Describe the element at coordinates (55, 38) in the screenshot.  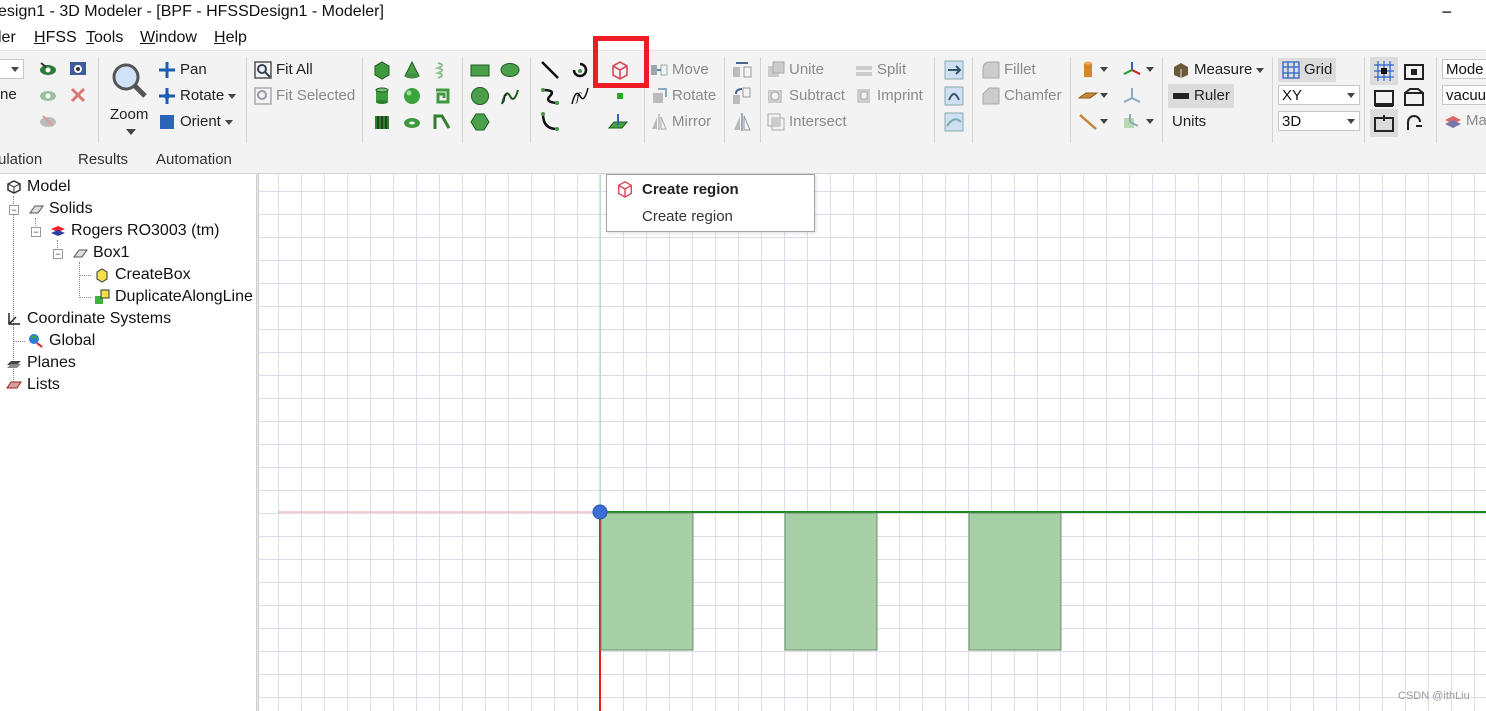
I see `menu-hfss: HFSS` at that location.